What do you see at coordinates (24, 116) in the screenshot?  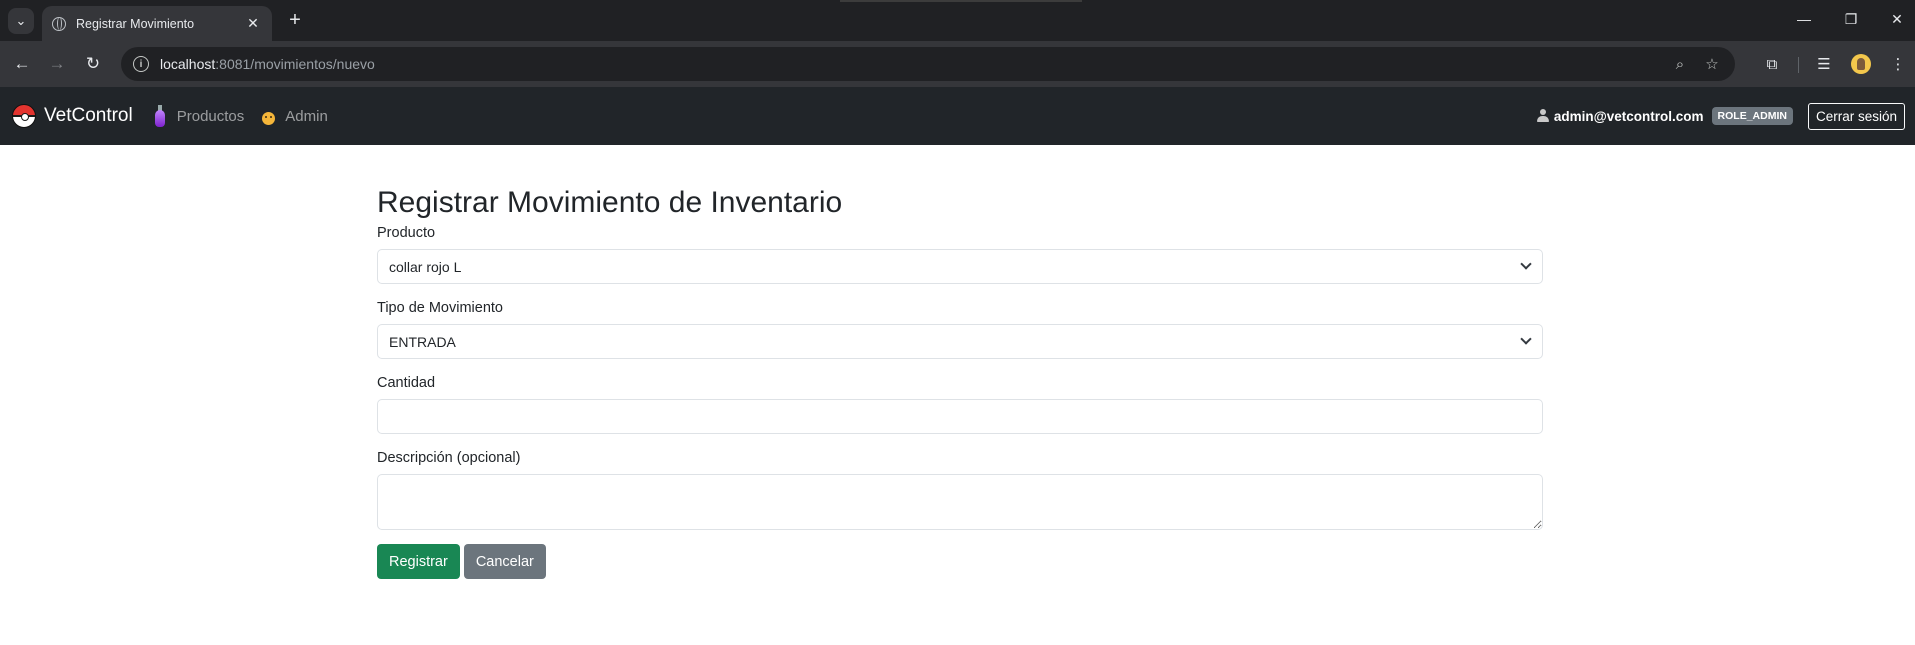 I see `pokeball-icon` at bounding box center [24, 116].